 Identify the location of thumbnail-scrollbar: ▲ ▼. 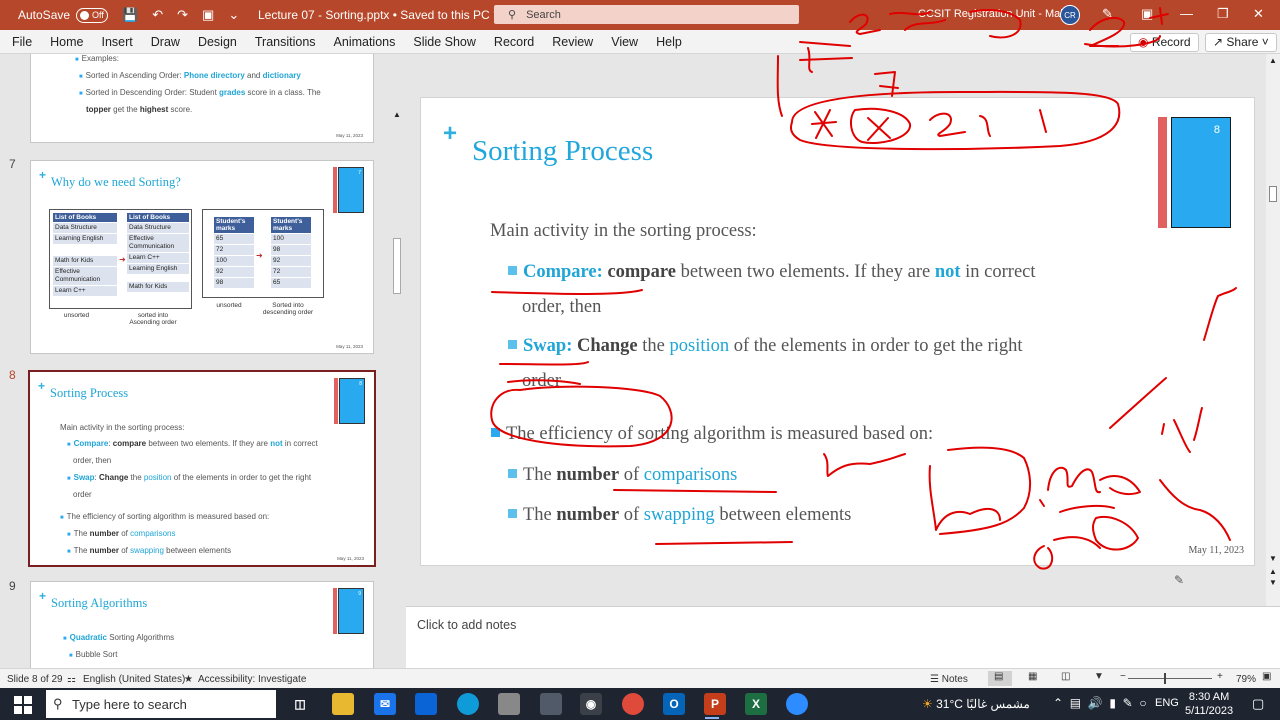
(397, 389).